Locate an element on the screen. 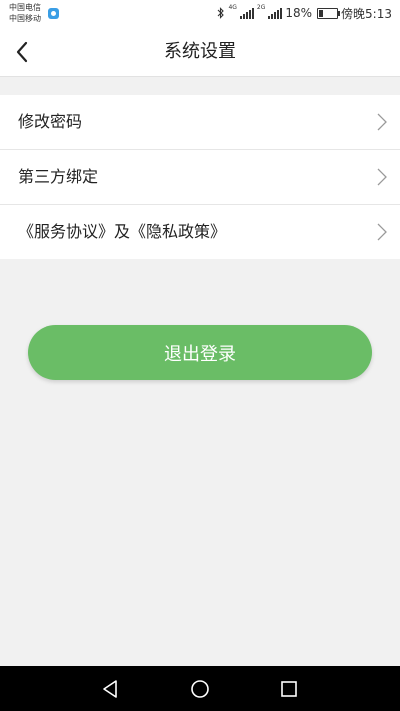 The image size is (400, 711). back-triangle-icon is located at coordinates (110, 689).